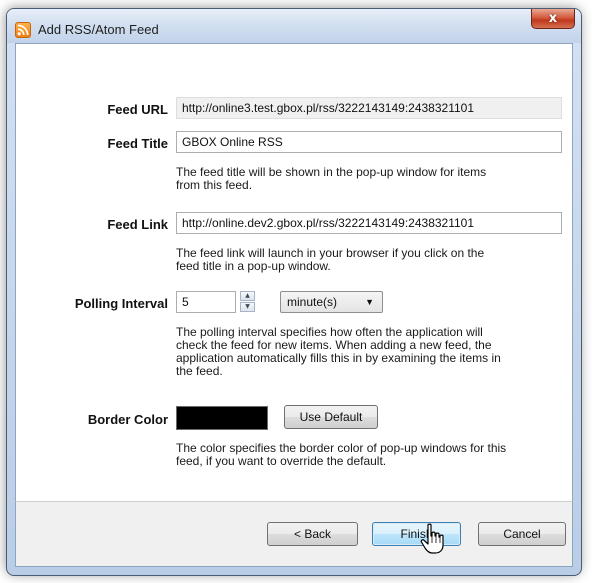 The height and width of the screenshot is (583, 595). What do you see at coordinates (416, 534) in the screenshot?
I see `finish-button: Finish` at bounding box center [416, 534].